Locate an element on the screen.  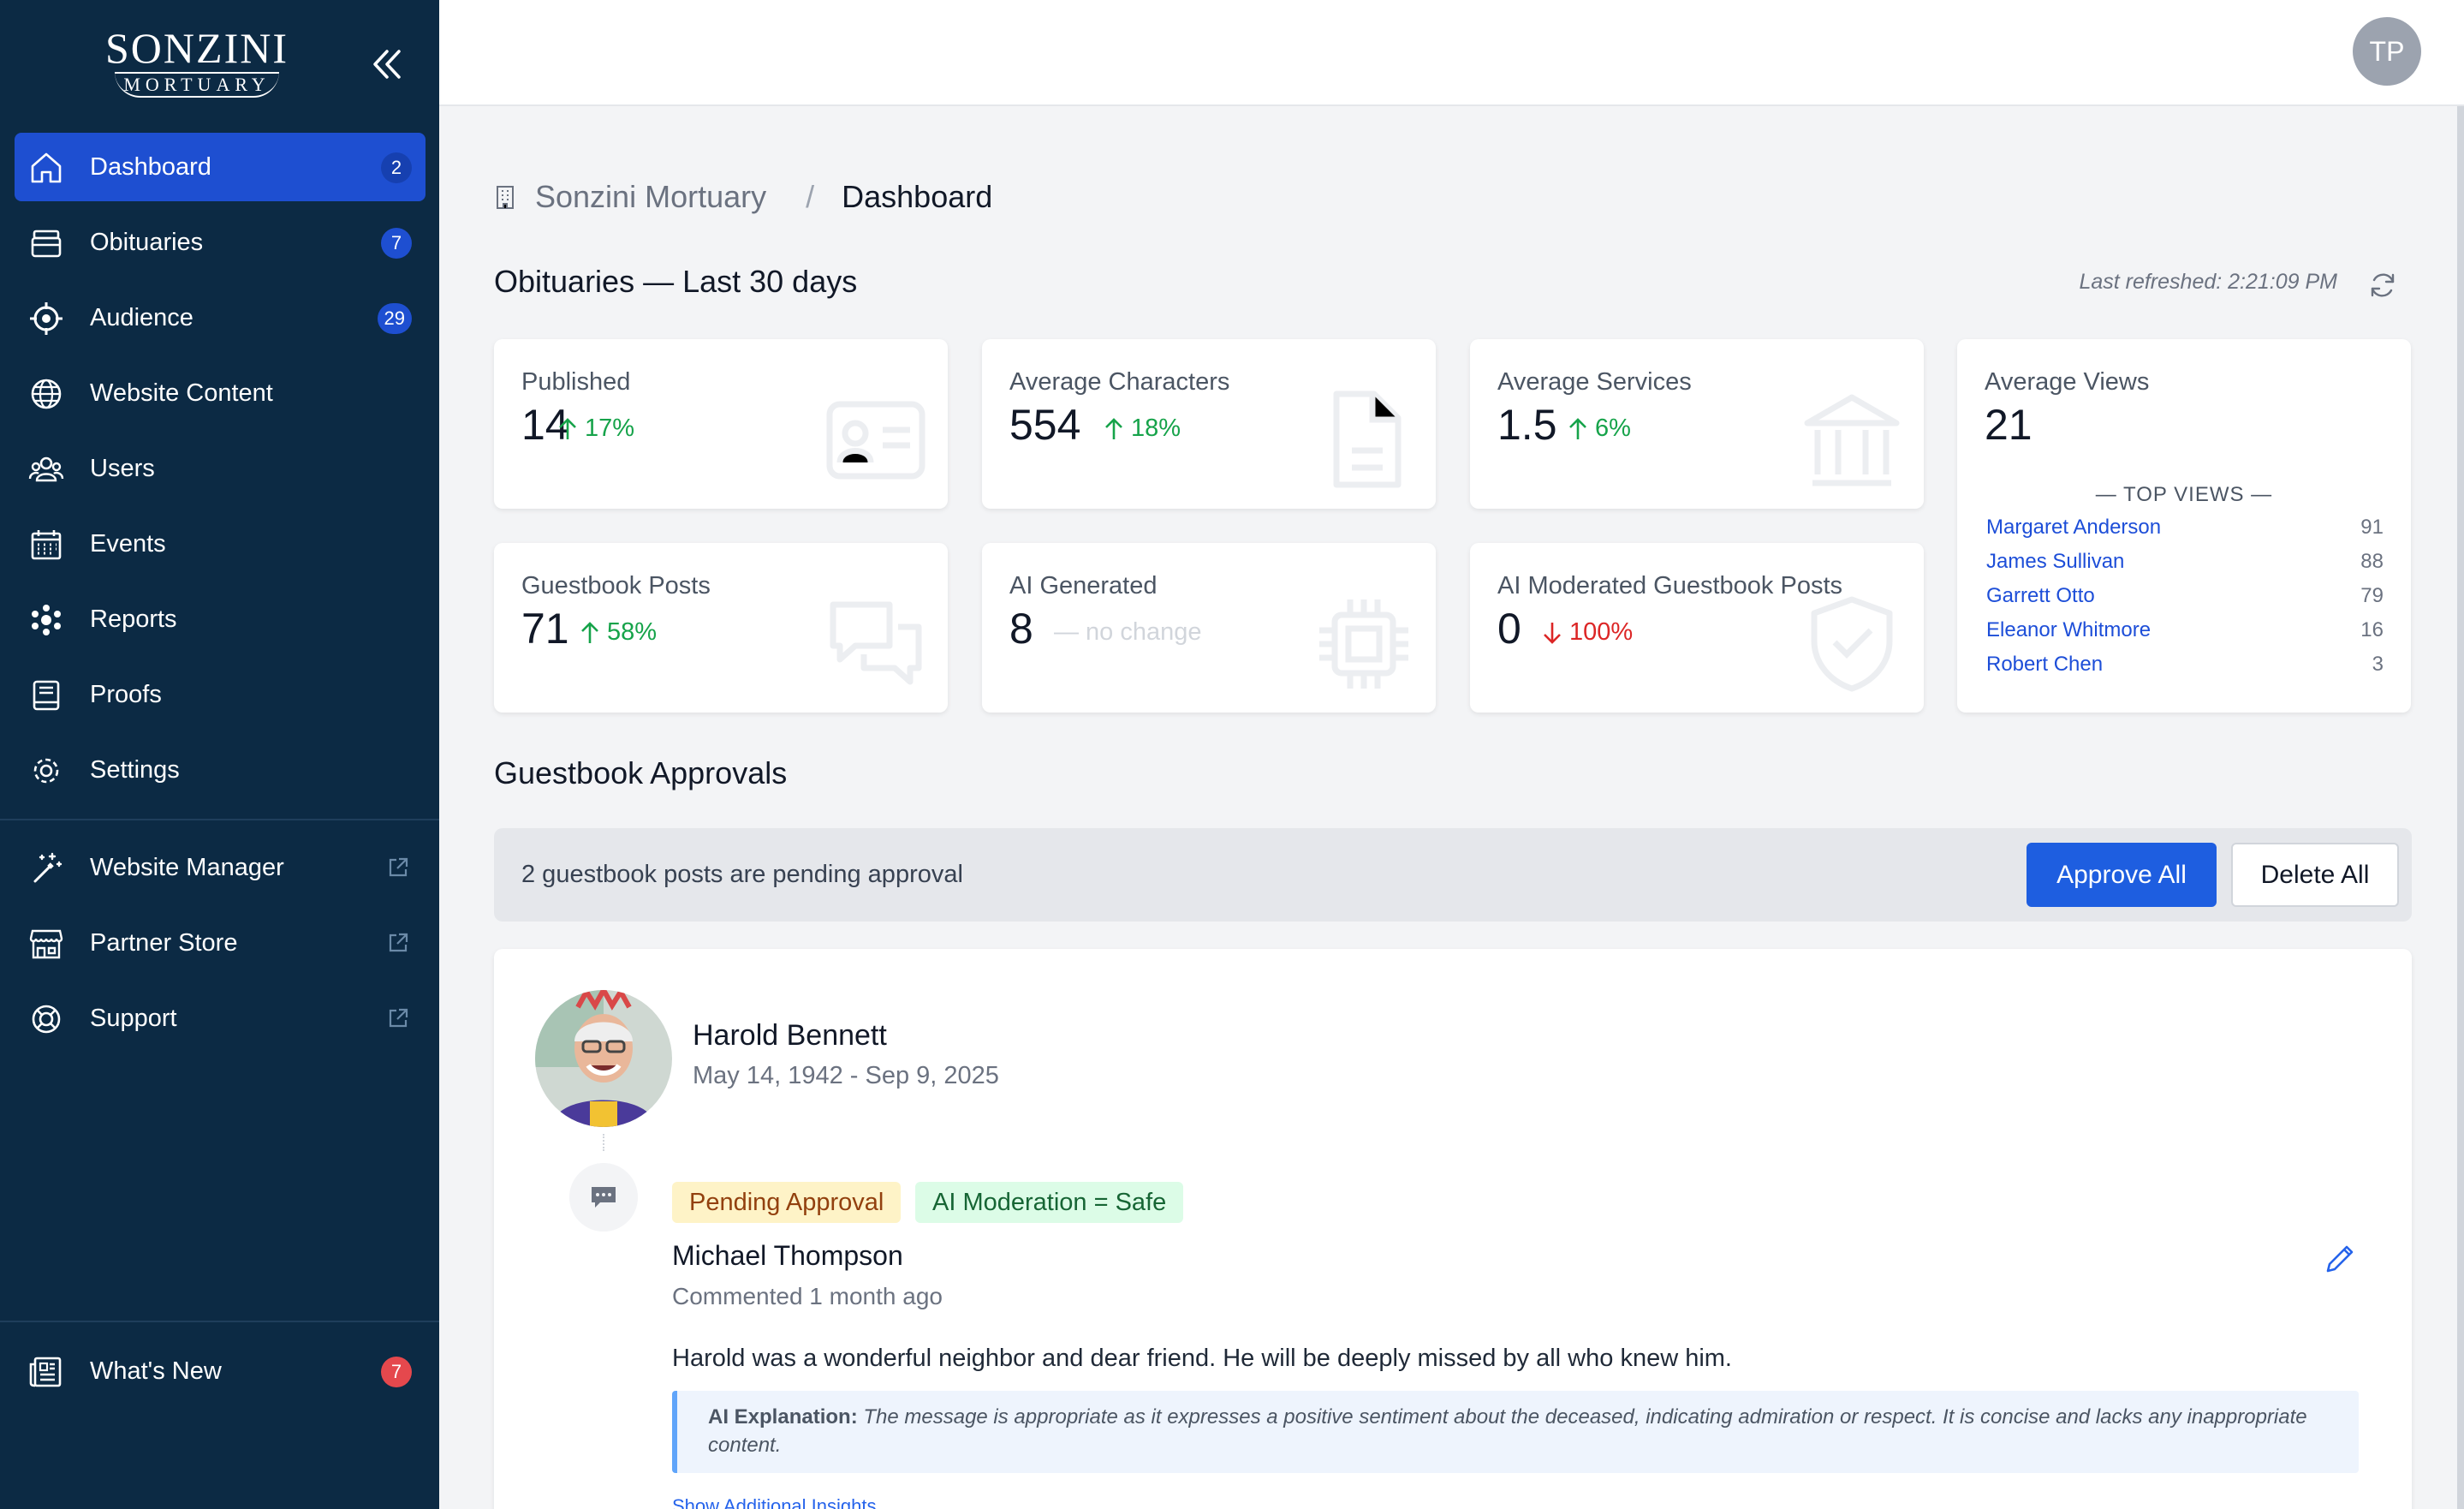
deceased-name: Harold Bennett is located at coordinates (790, 1036).